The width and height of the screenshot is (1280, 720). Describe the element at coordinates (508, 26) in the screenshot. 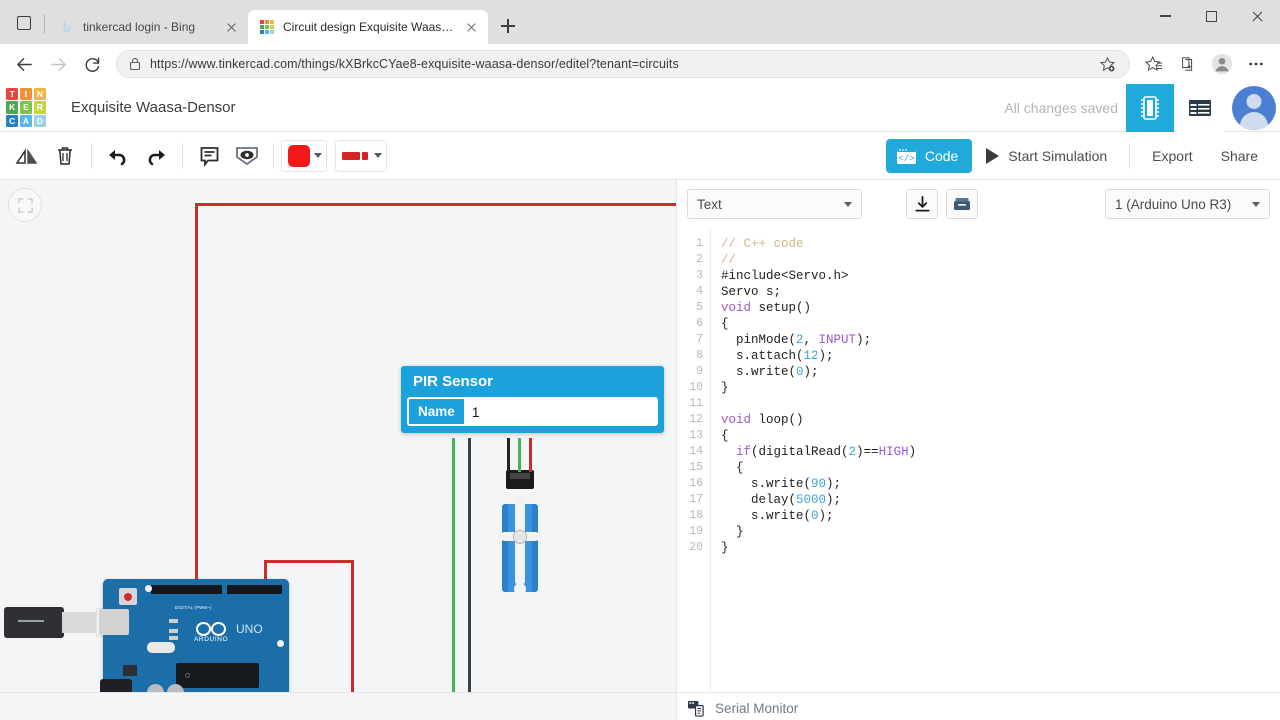

I see `new-tab-button` at that location.